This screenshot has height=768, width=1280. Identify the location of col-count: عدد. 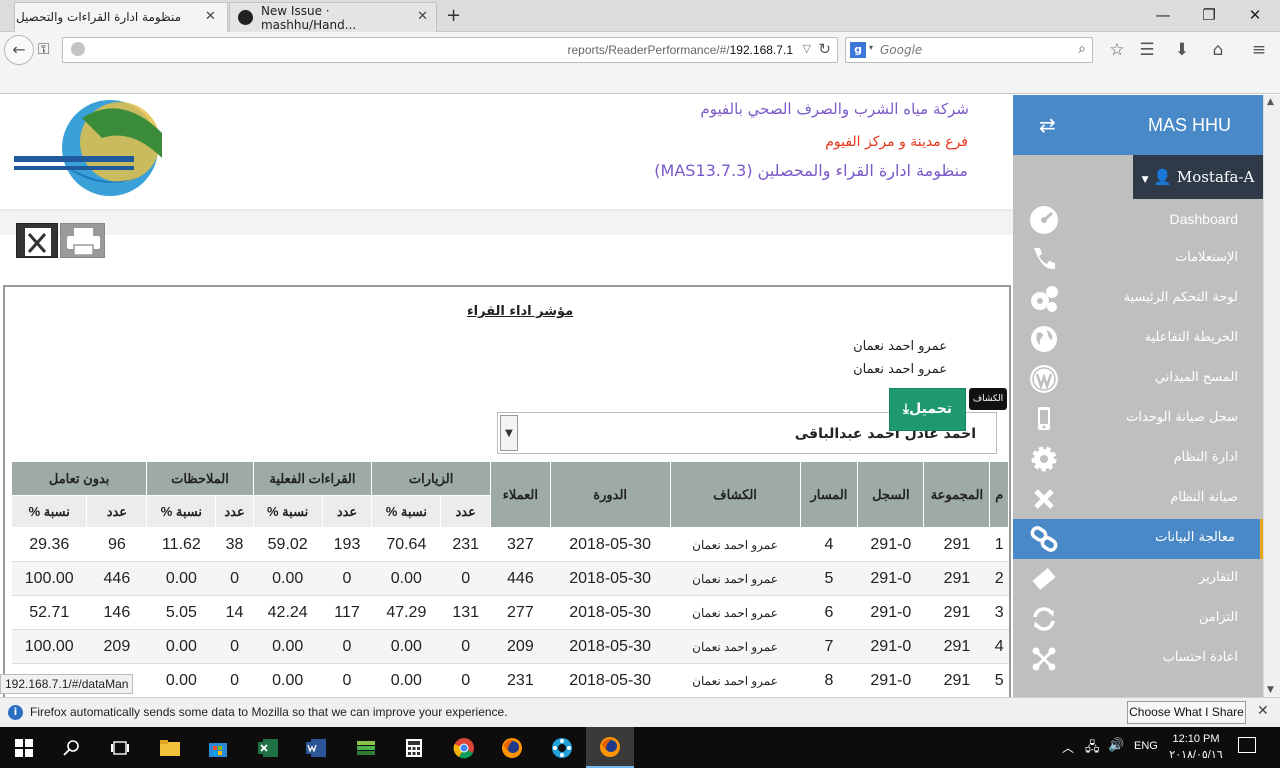
(234, 511).